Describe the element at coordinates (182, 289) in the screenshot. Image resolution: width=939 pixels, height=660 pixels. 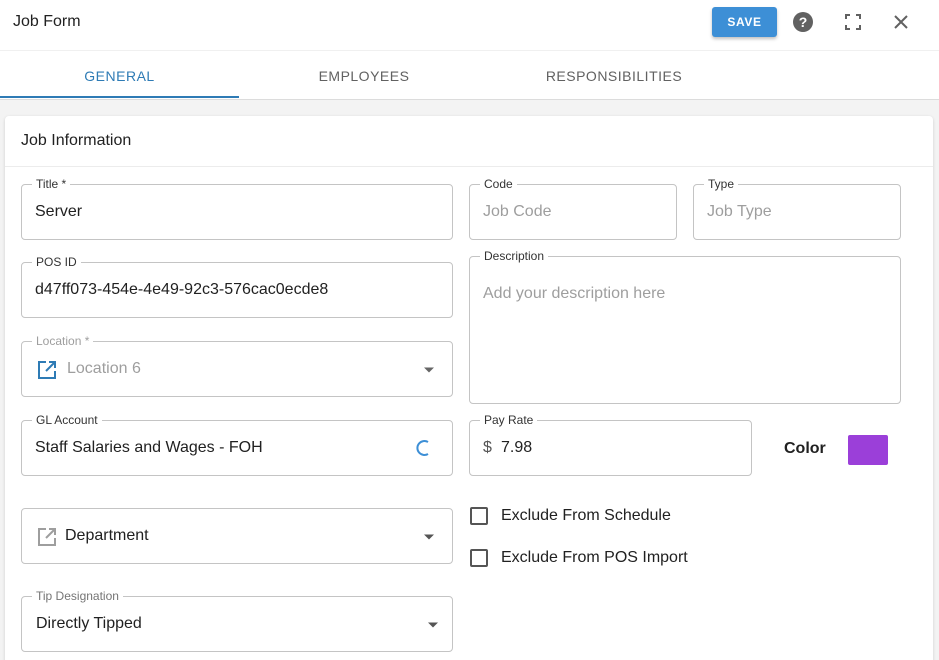
I see `pos-id-value: d47ff073-454e-4e49-92c3-576cac0ecde8` at that location.